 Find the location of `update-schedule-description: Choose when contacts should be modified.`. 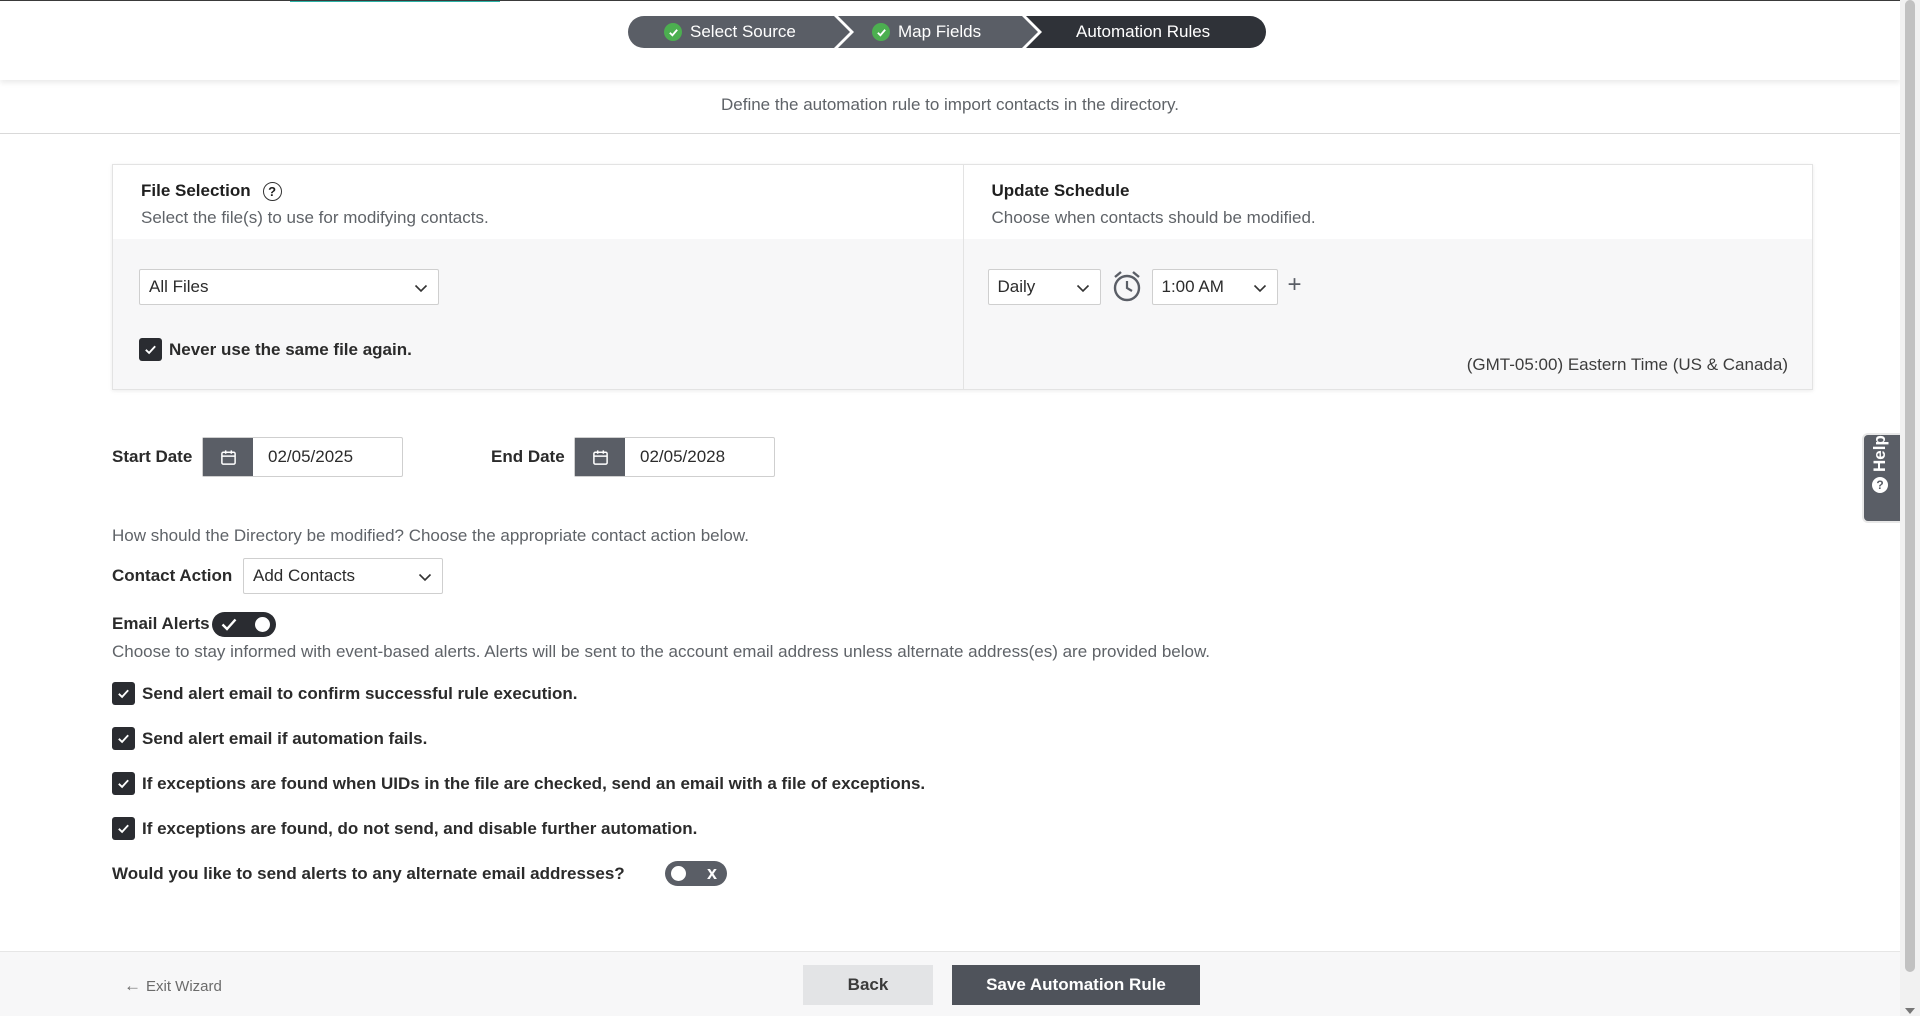

update-schedule-description: Choose when contacts should be modified. is located at coordinates (1153, 217).